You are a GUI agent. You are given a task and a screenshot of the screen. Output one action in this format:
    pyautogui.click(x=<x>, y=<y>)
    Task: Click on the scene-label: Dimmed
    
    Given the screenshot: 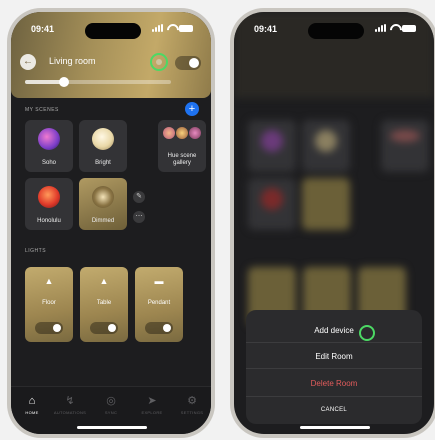 What is the action you would take?
    pyautogui.click(x=103, y=221)
    